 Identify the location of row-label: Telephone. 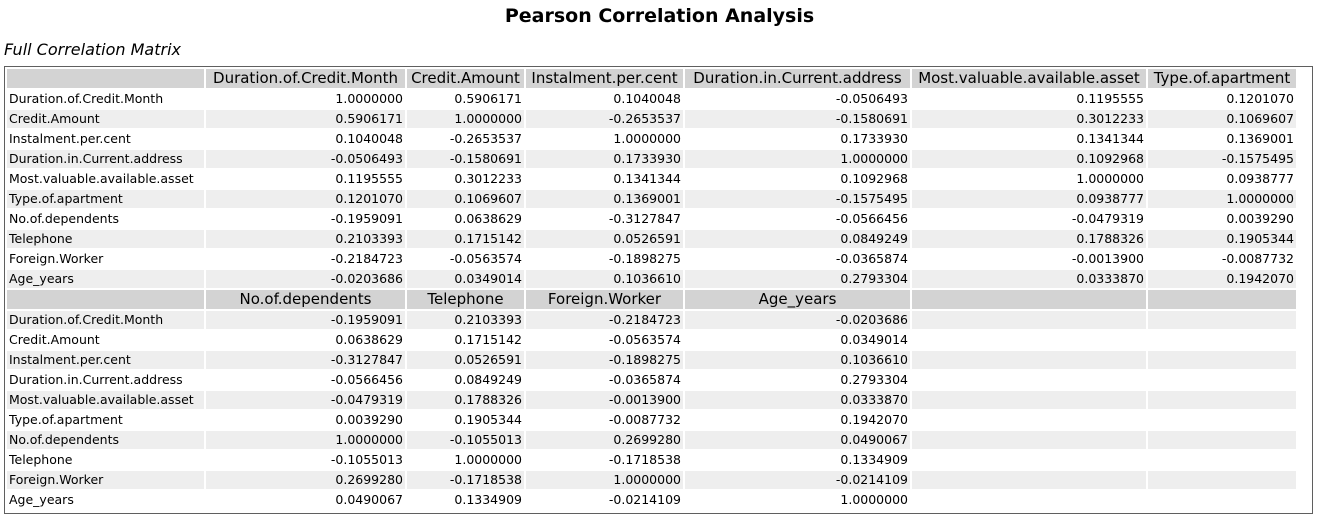
(105, 460).